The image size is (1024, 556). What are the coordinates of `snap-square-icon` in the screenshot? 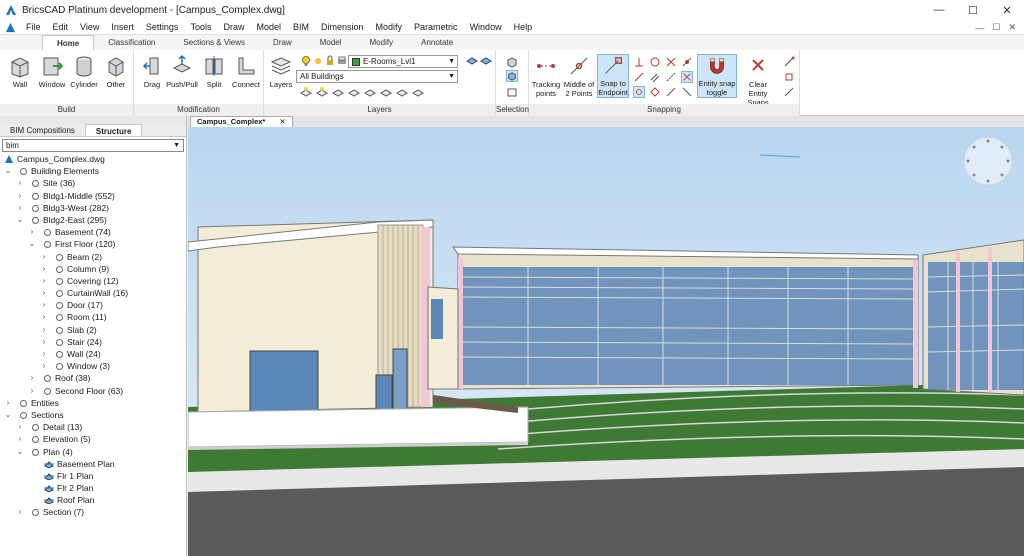 It's located at (789, 77).